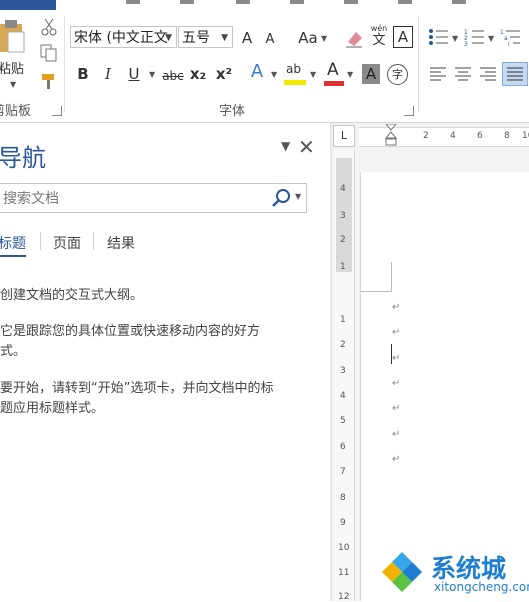  I want to click on close-icon: ✕, so click(306, 147).